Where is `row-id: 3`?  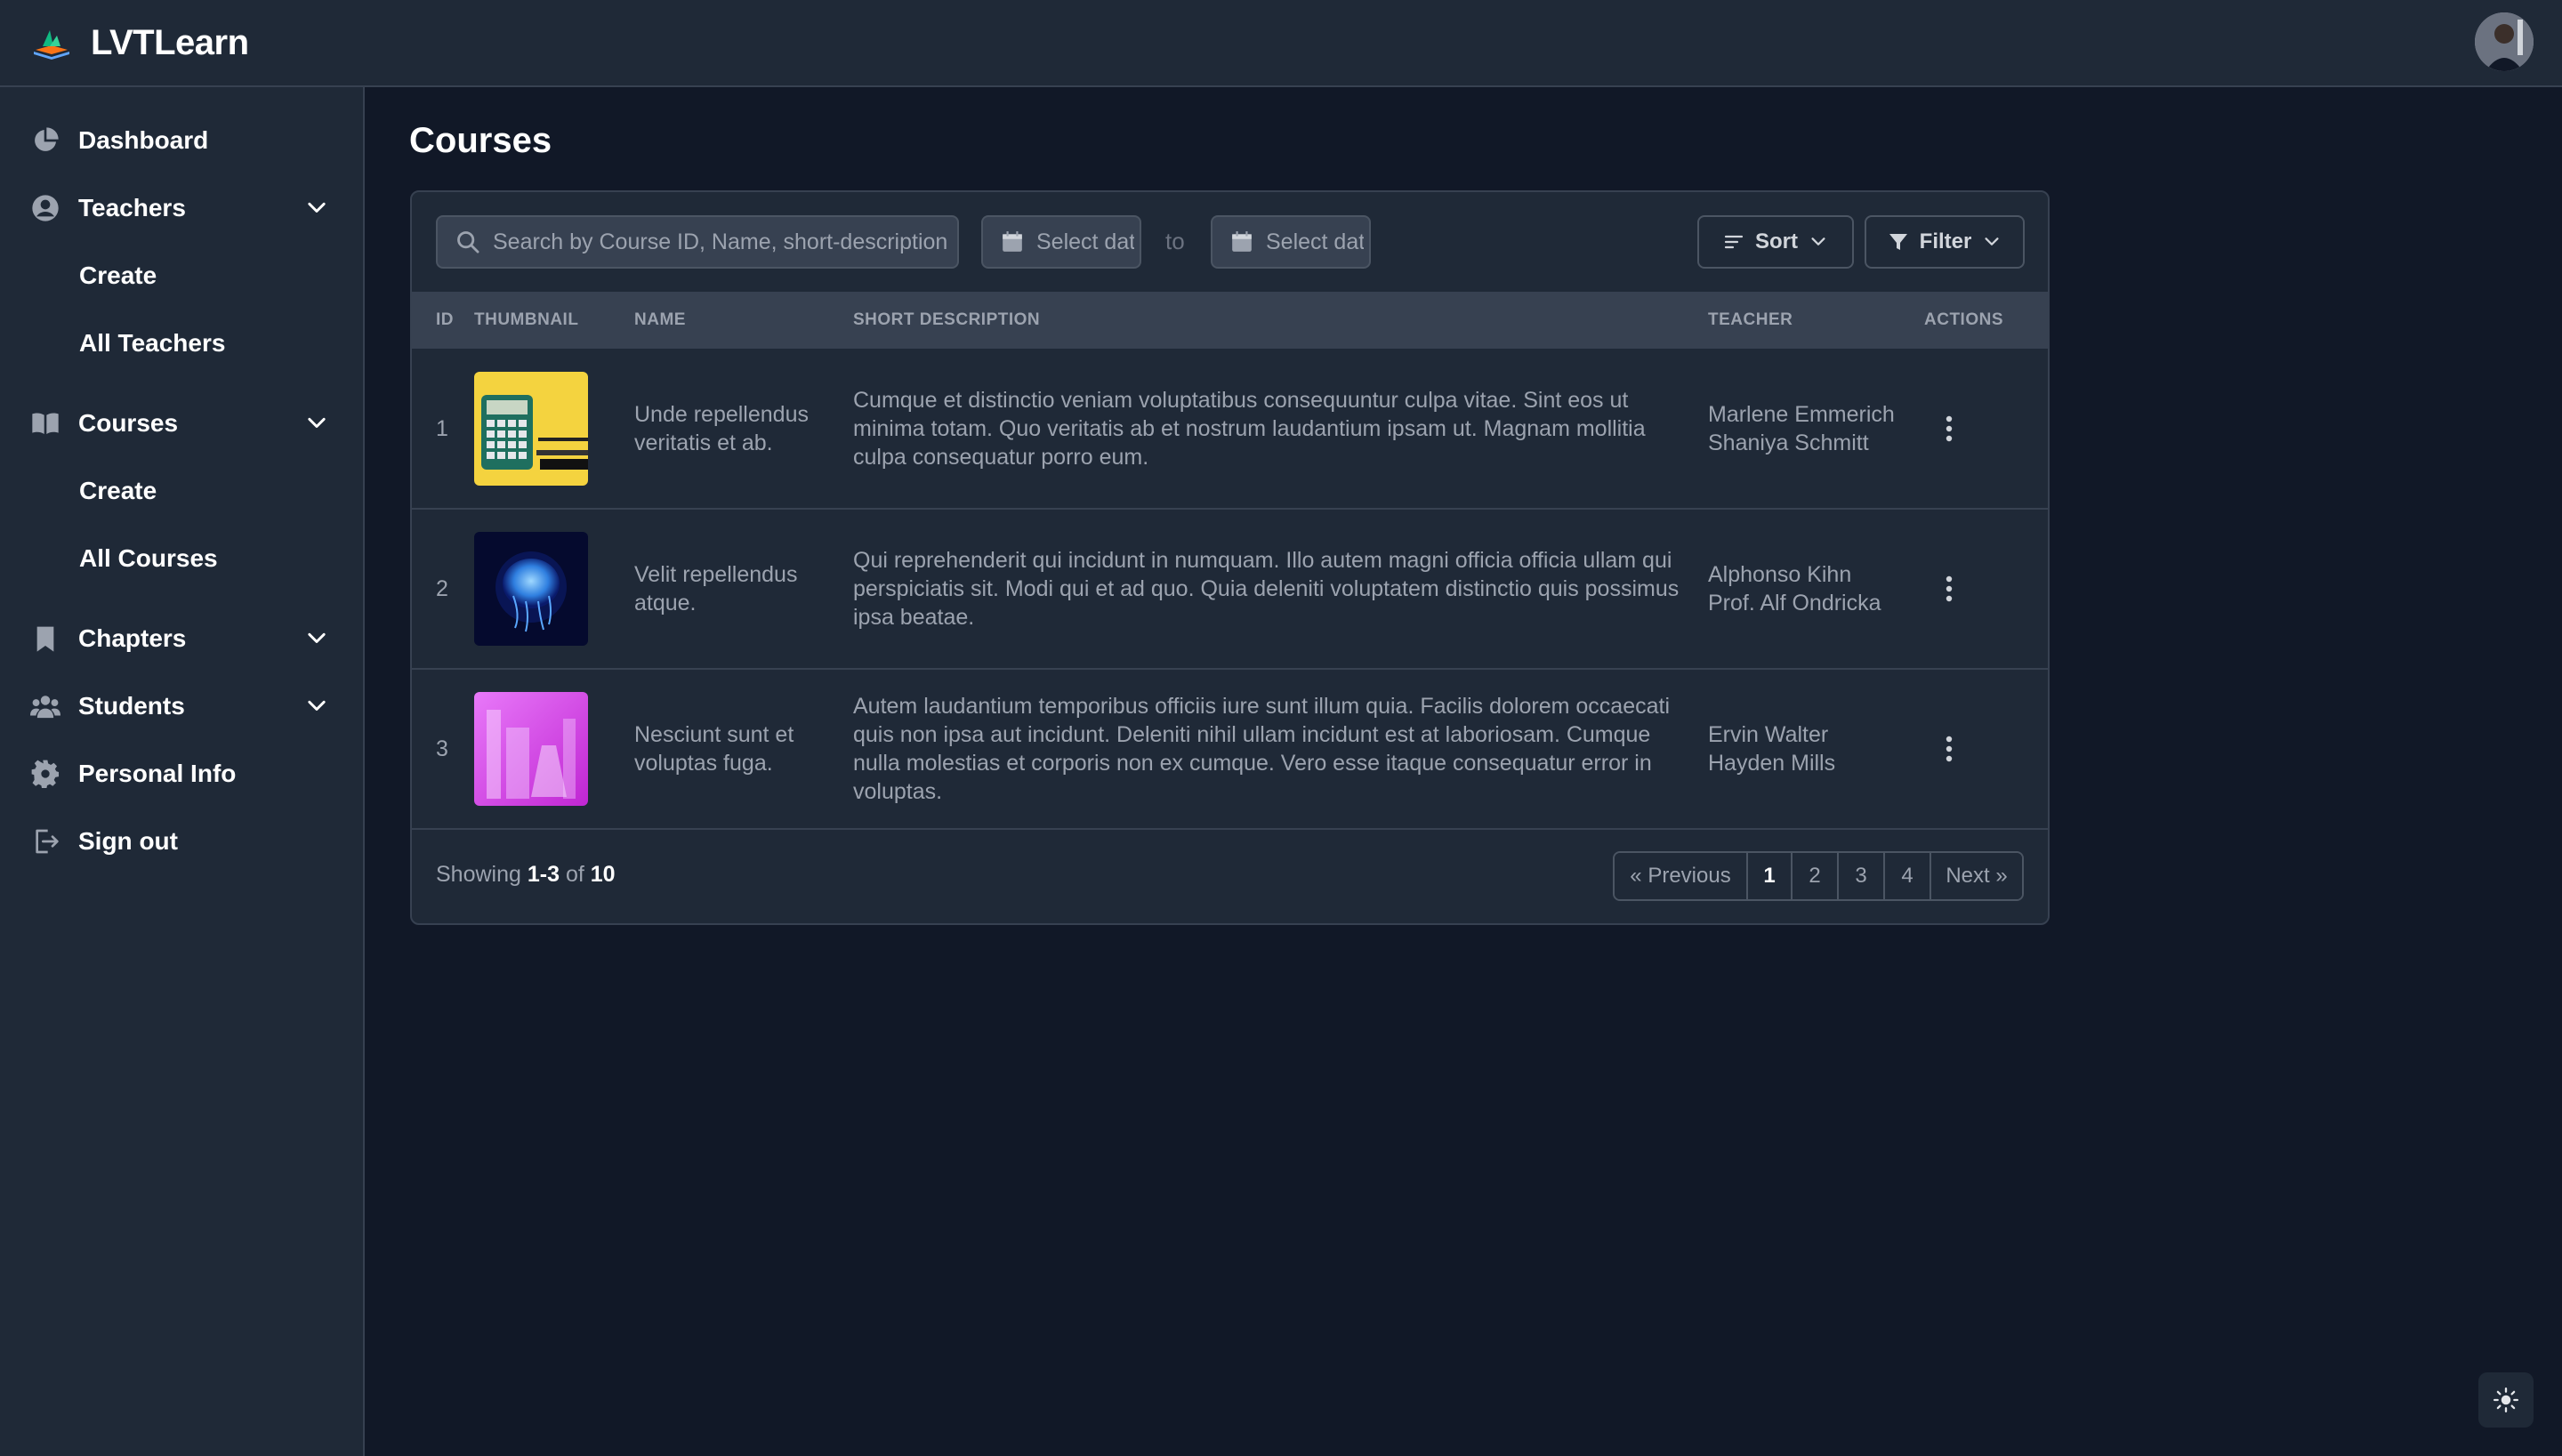
row-id: 3 is located at coordinates (442, 748).